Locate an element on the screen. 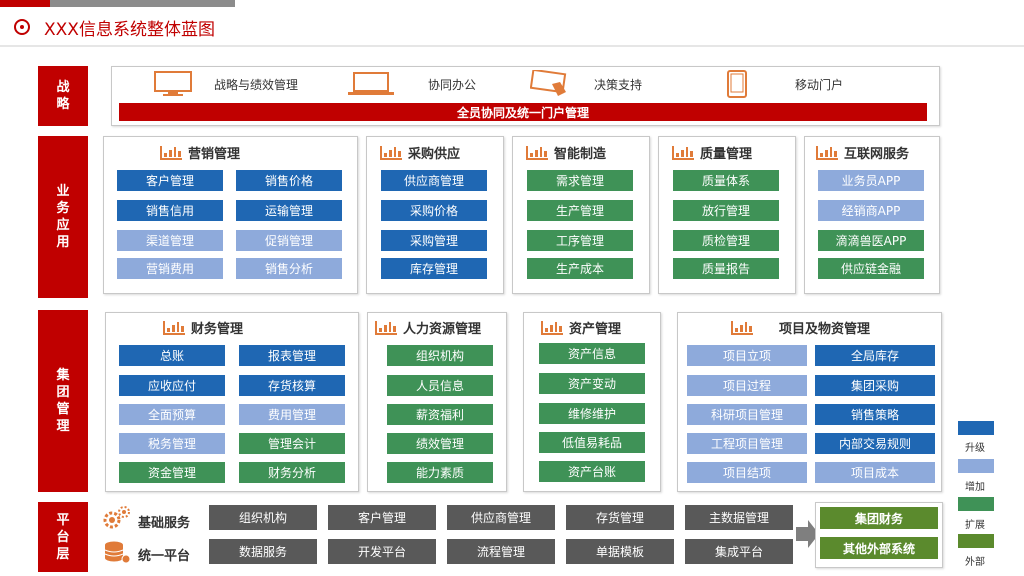  category-business-label: 业务应用 is located at coordinates (63, 217).